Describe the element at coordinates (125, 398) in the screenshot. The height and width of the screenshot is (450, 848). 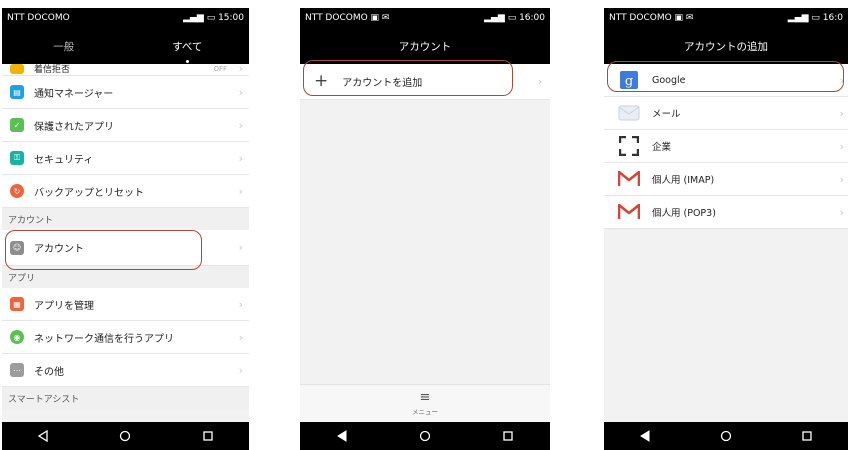
I see `section-header-smart-assist: スマートアシスト` at that location.